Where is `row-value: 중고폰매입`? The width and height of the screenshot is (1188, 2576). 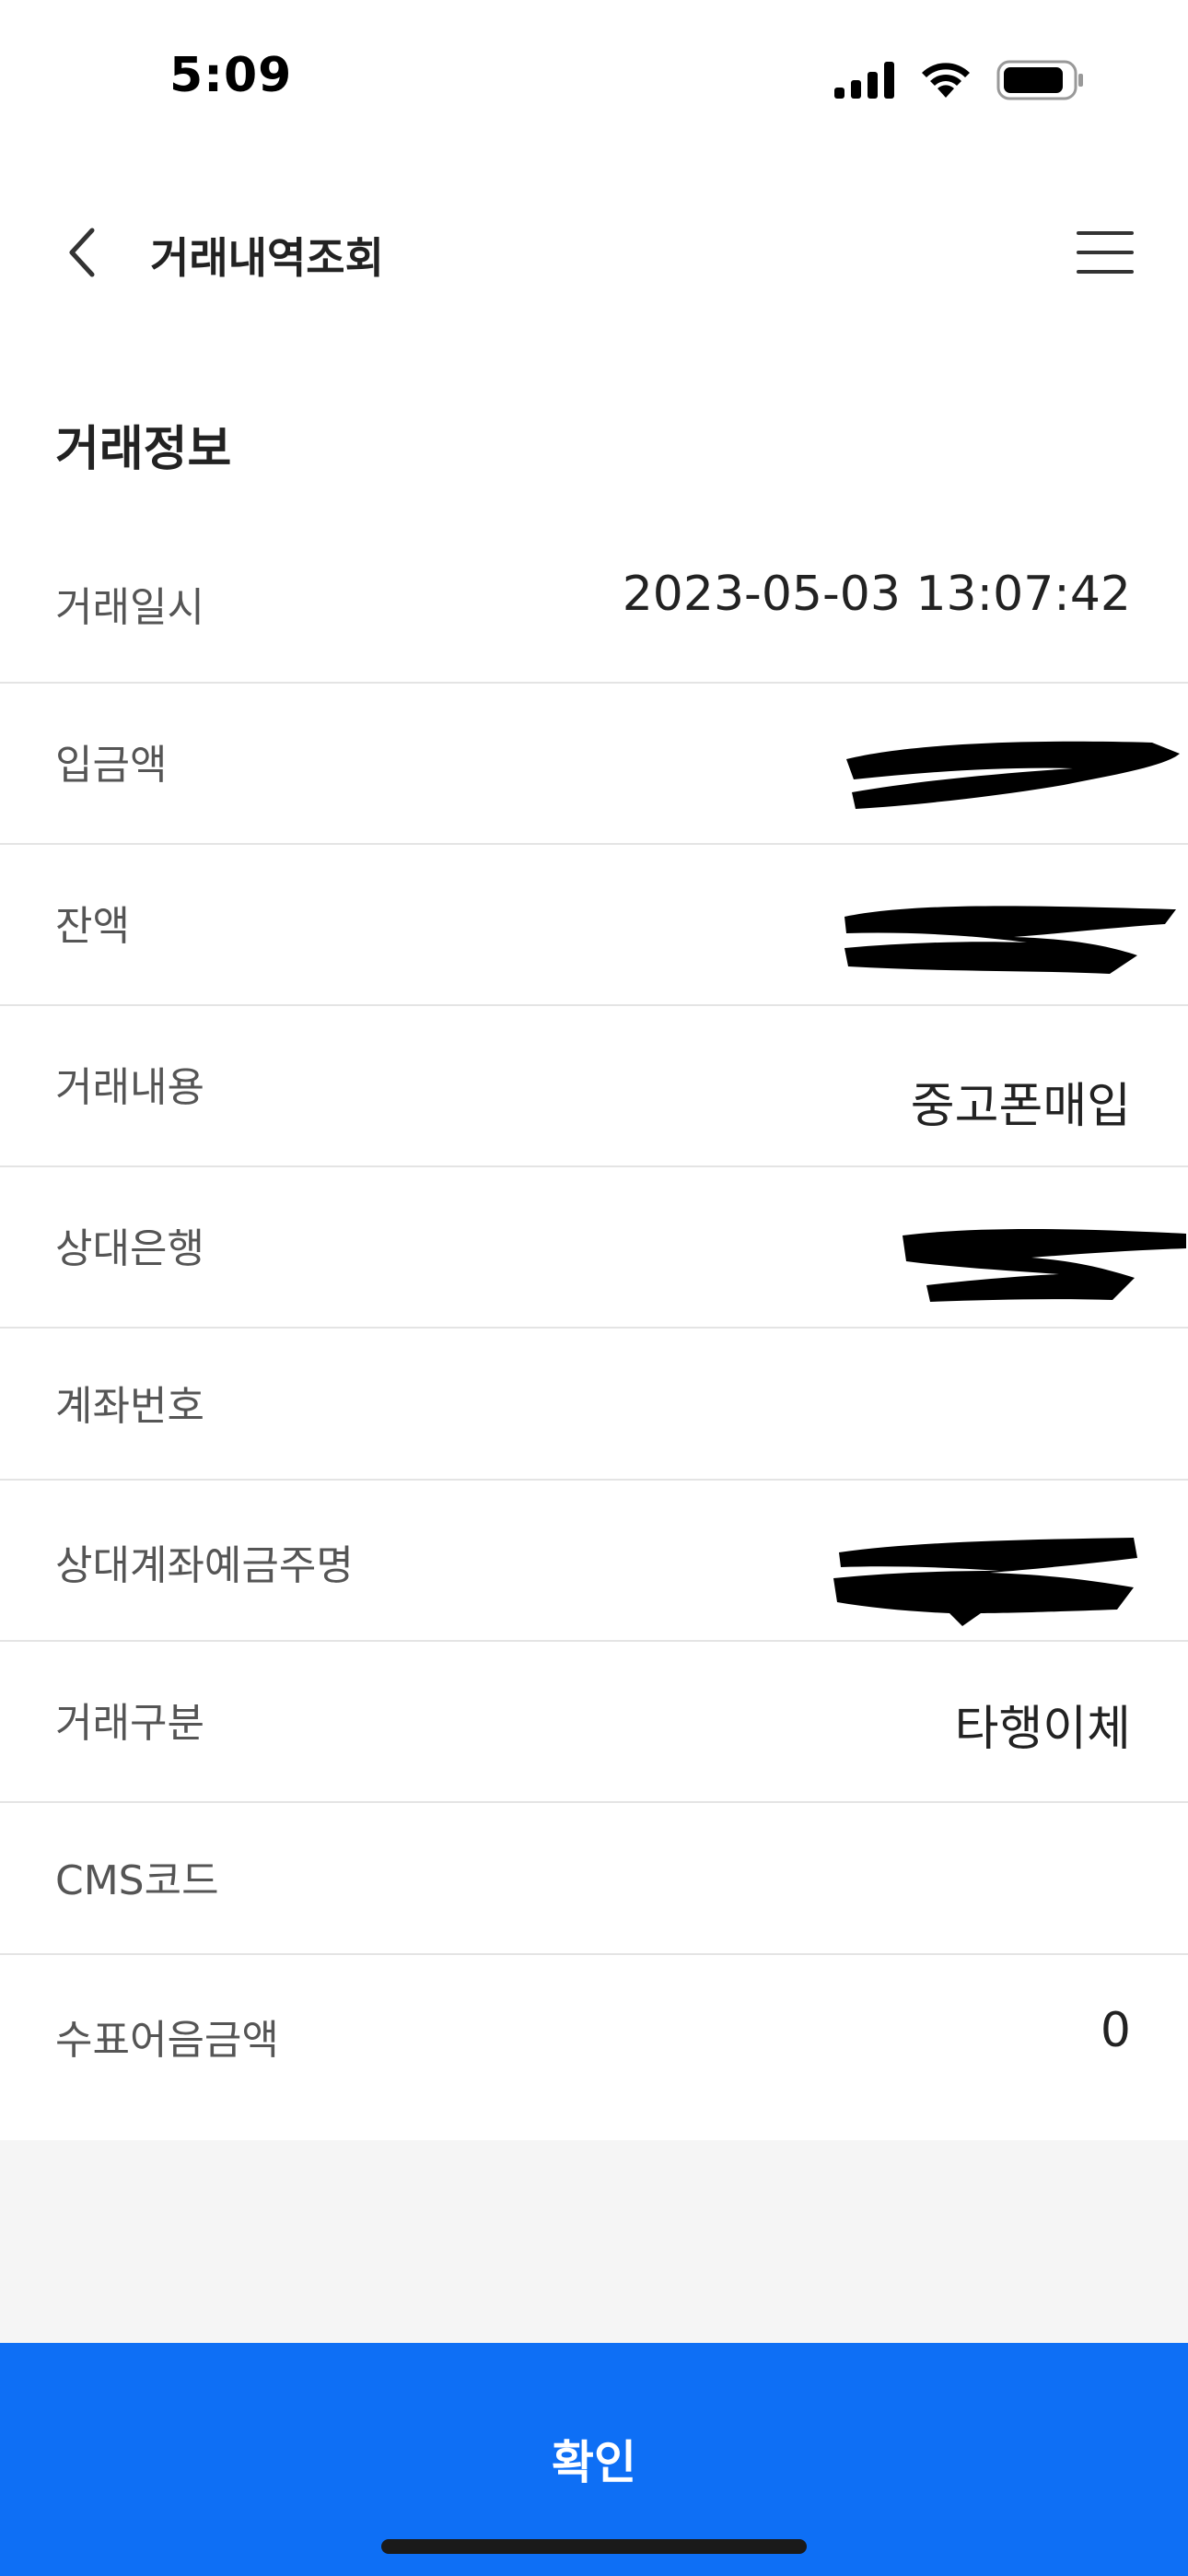 row-value: 중고폰매입 is located at coordinates (1020, 1106).